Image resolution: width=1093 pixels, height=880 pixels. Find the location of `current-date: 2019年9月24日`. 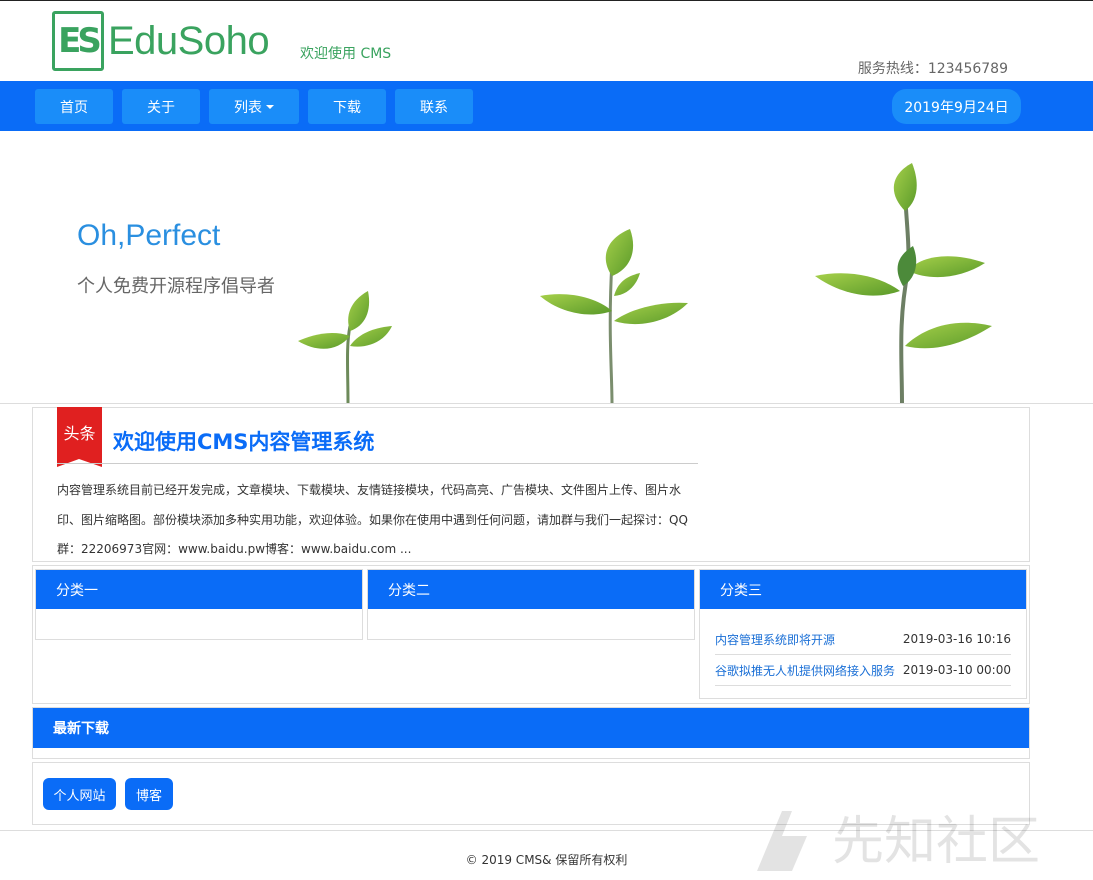

current-date: 2019年9月24日 is located at coordinates (956, 106).